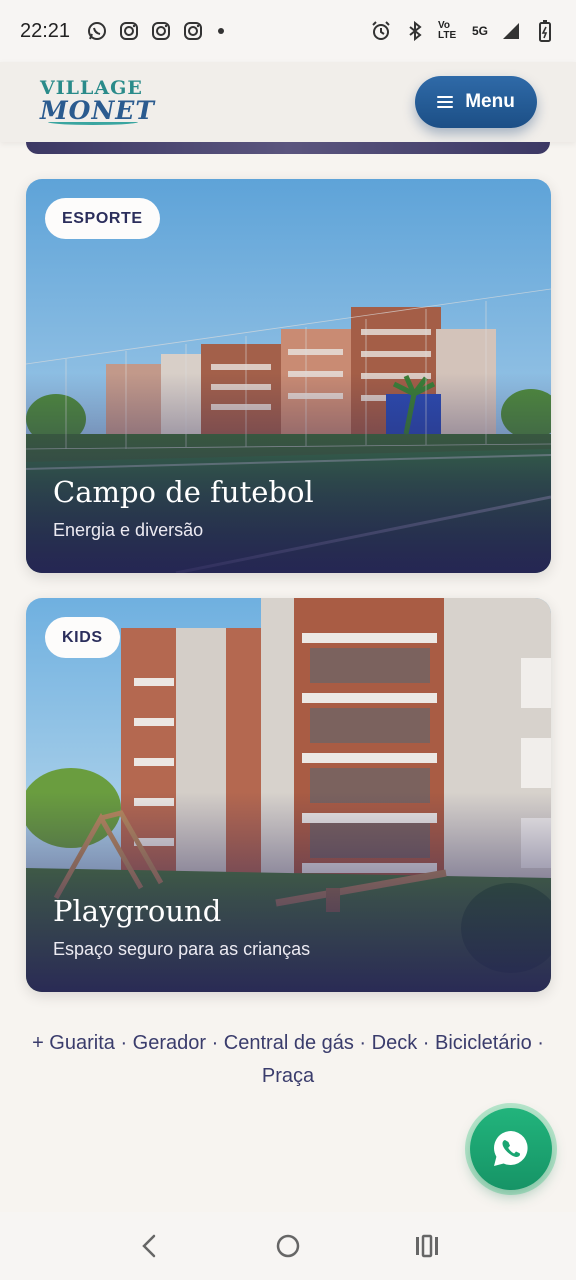 This screenshot has width=576, height=1280. I want to click on card-subtitle: Espaço seguro para as crianças, so click(182, 949).